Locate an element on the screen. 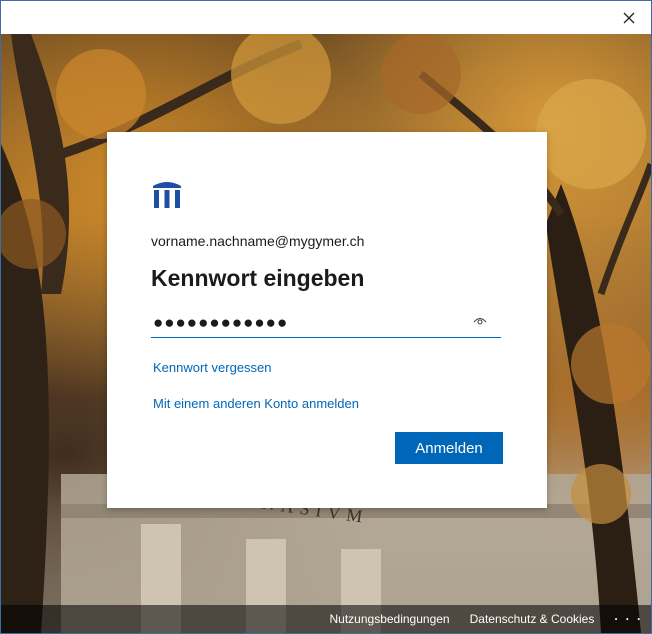 The width and height of the screenshot is (652, 634). more-options-button: · · · is located at coordinates (628, 619).